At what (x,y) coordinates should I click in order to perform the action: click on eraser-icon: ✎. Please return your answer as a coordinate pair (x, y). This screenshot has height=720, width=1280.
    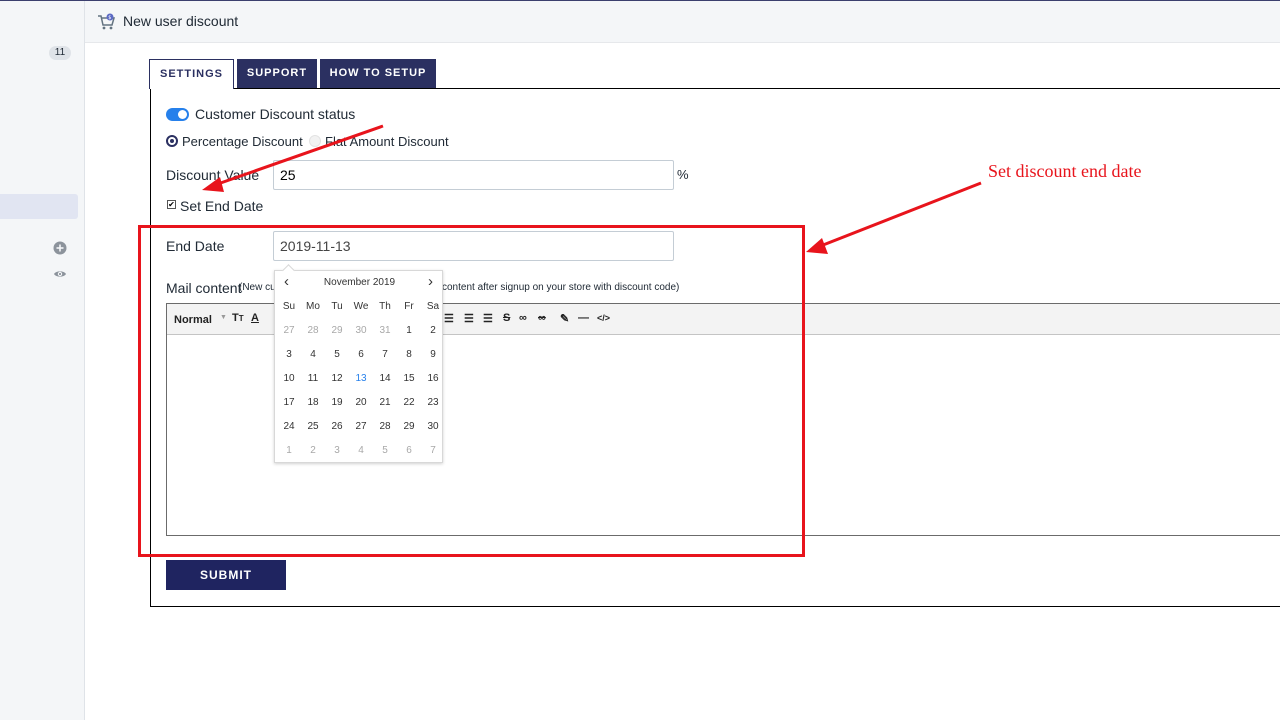
    Looking at the image, I should click on (564, 318).